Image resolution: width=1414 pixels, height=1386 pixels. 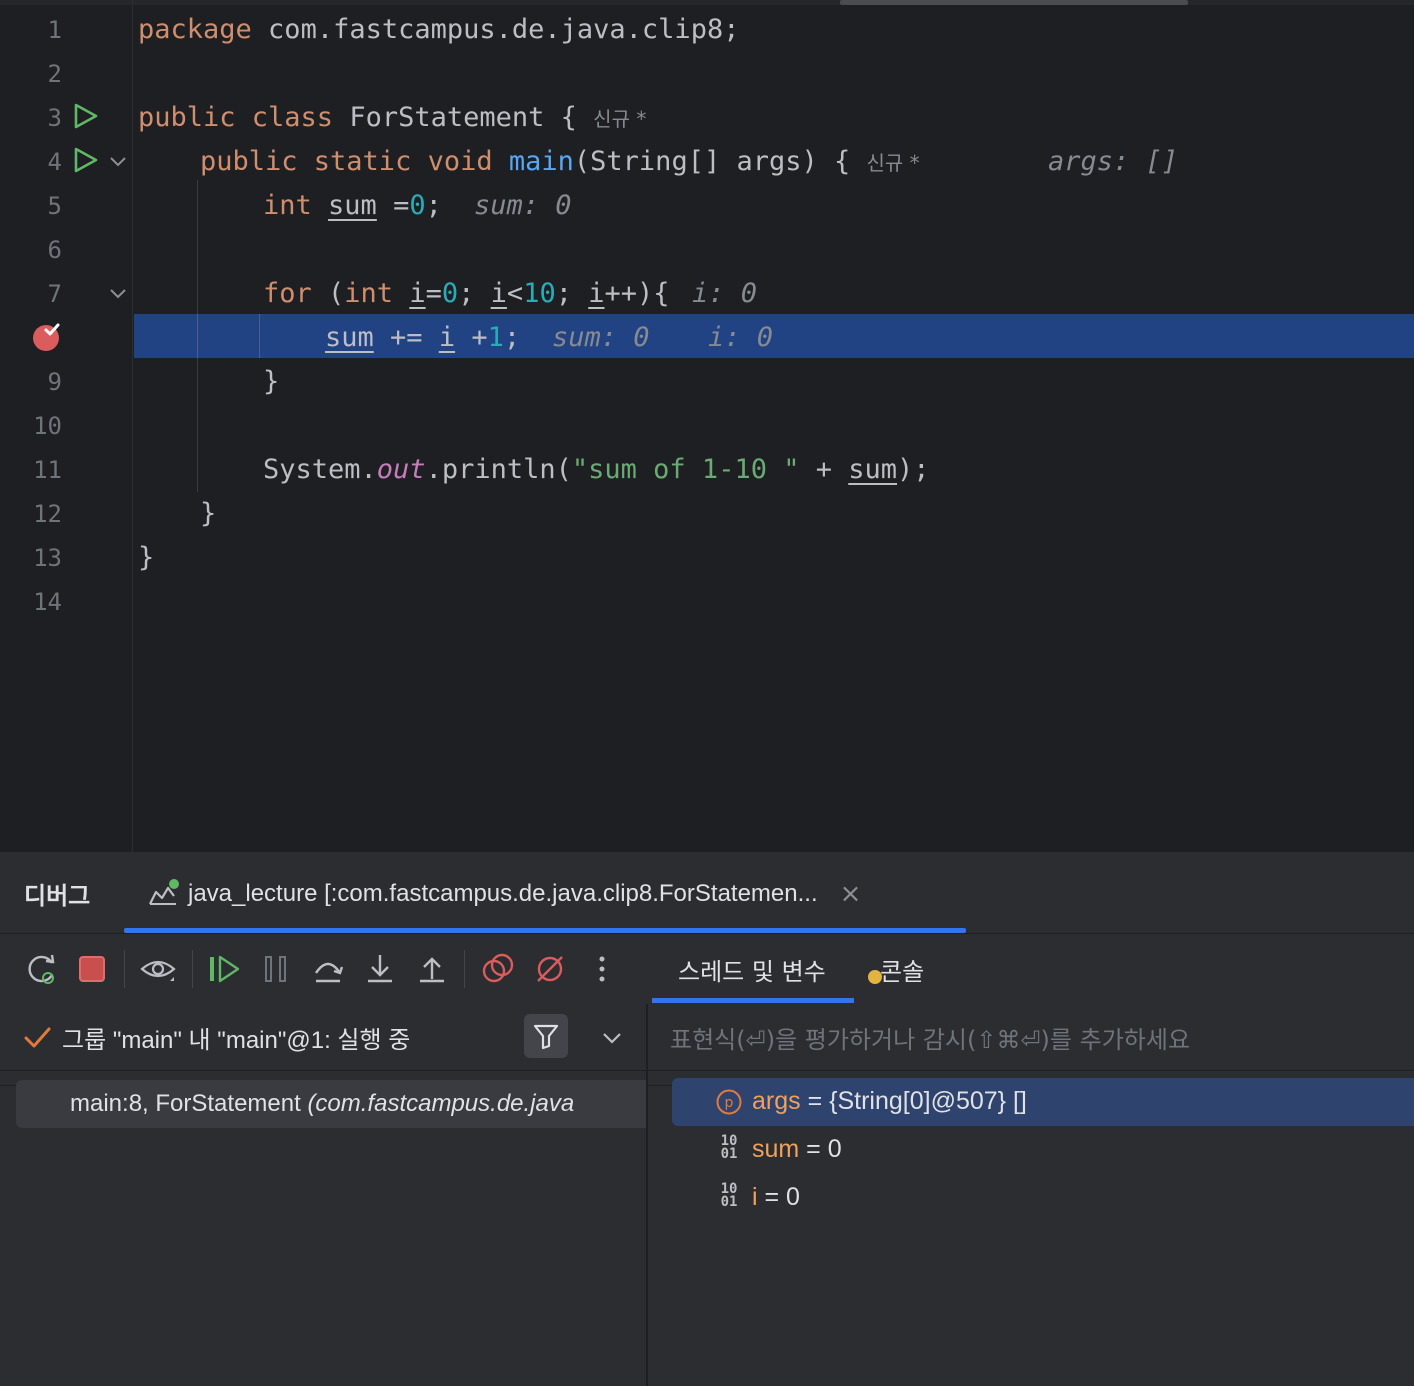 What do you see at coordinates (550, 969) in the screenshot?
I see `mute-breakpoints-icon` at bounding box center [550, 969].